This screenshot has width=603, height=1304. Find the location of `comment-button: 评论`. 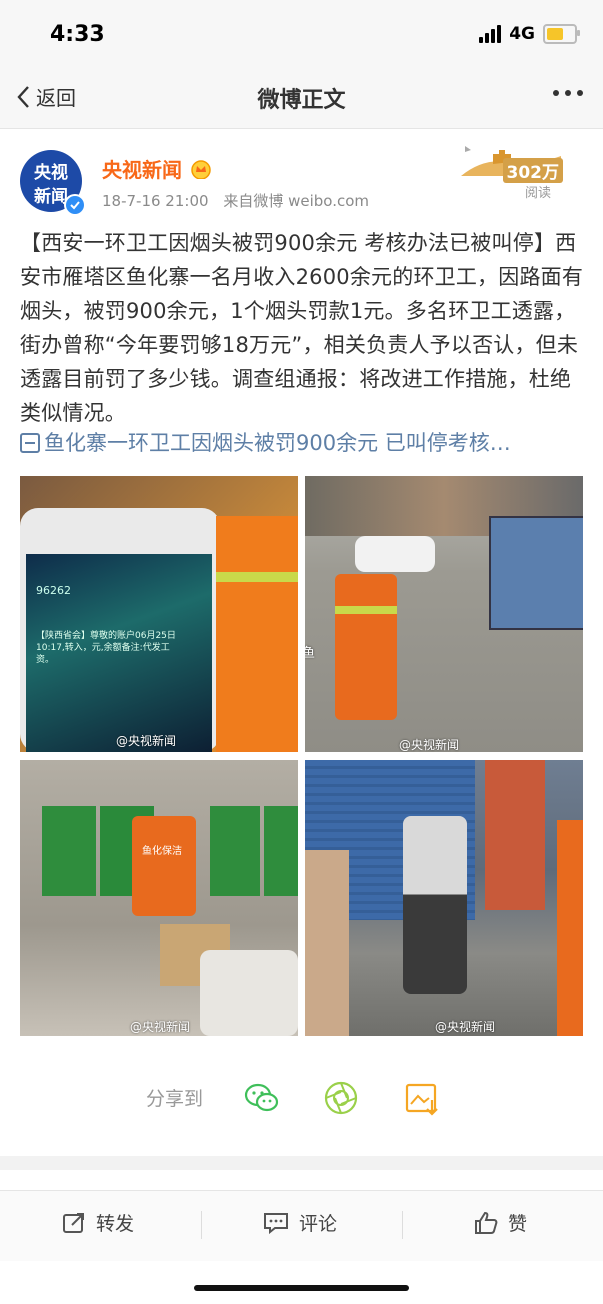

comment-button: 评论 is located at coordinates (300, 1222).